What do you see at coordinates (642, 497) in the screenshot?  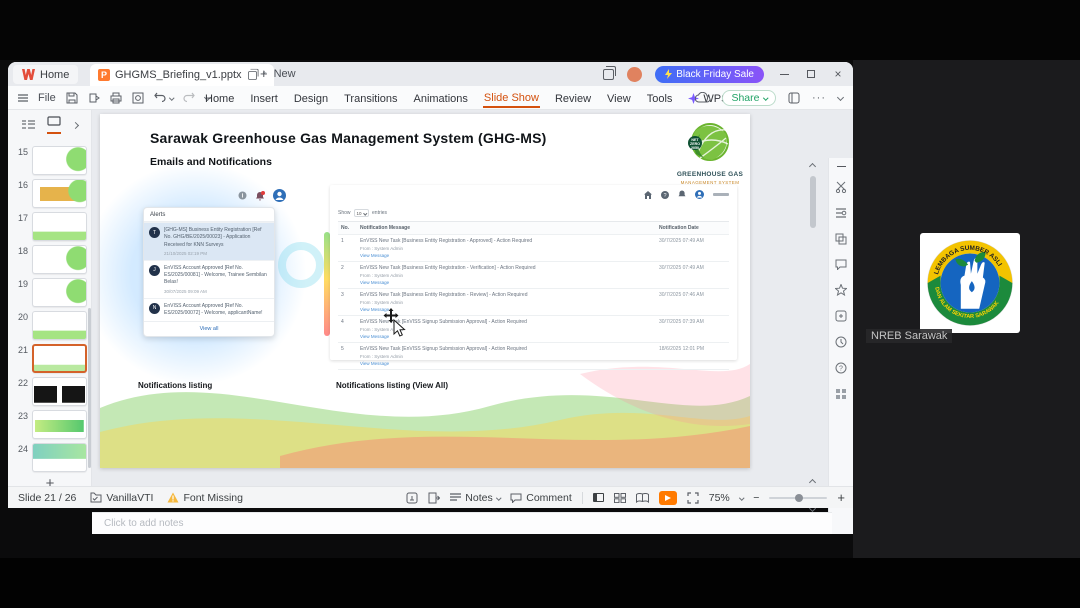 I see `reading-view-icon` at bounding box center [642, 497].